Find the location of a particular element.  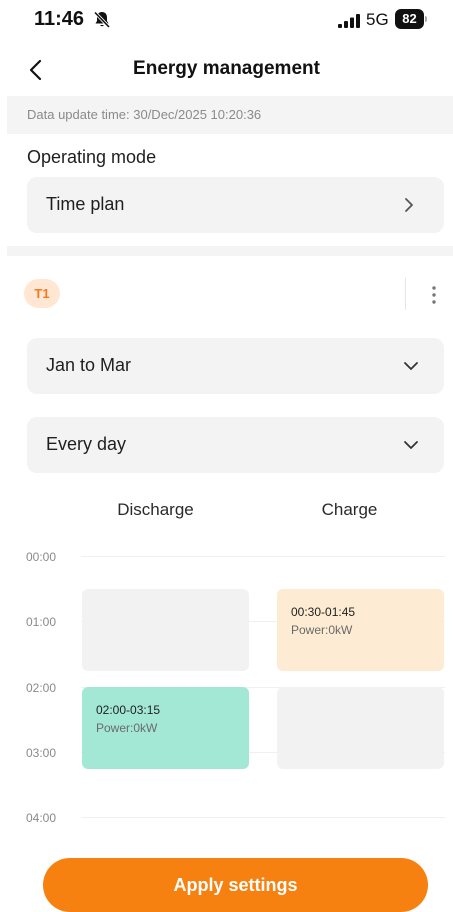

battery-icon: 82 is located at coordinates (411, 19).